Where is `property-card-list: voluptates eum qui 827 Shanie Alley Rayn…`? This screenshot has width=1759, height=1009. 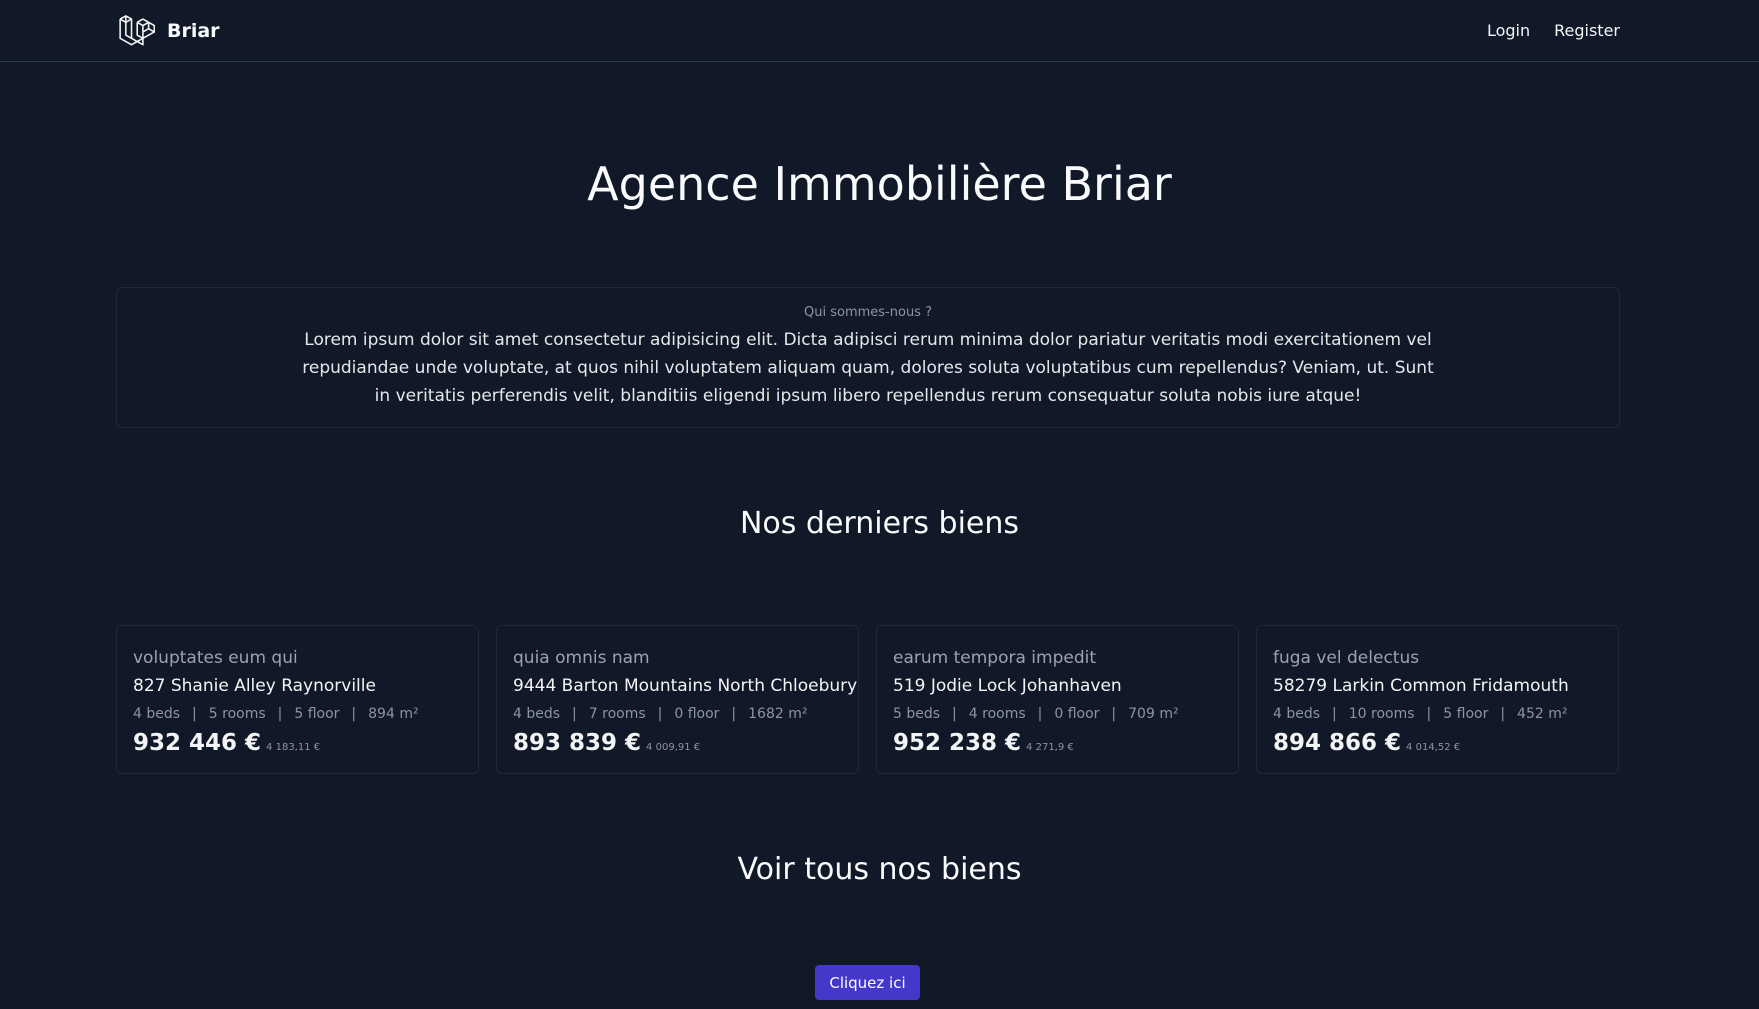 property-card-list: voluptates eum qui 827 Shanie Alley Rayn… is located at coordinates (868, 699).